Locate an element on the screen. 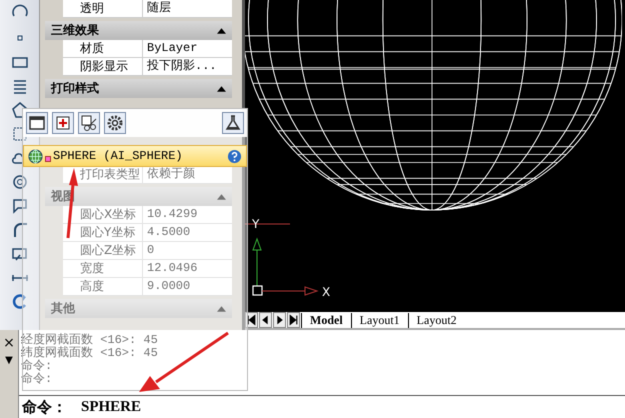  layout-tab: Layout2 is located at coordinates (436, 320).